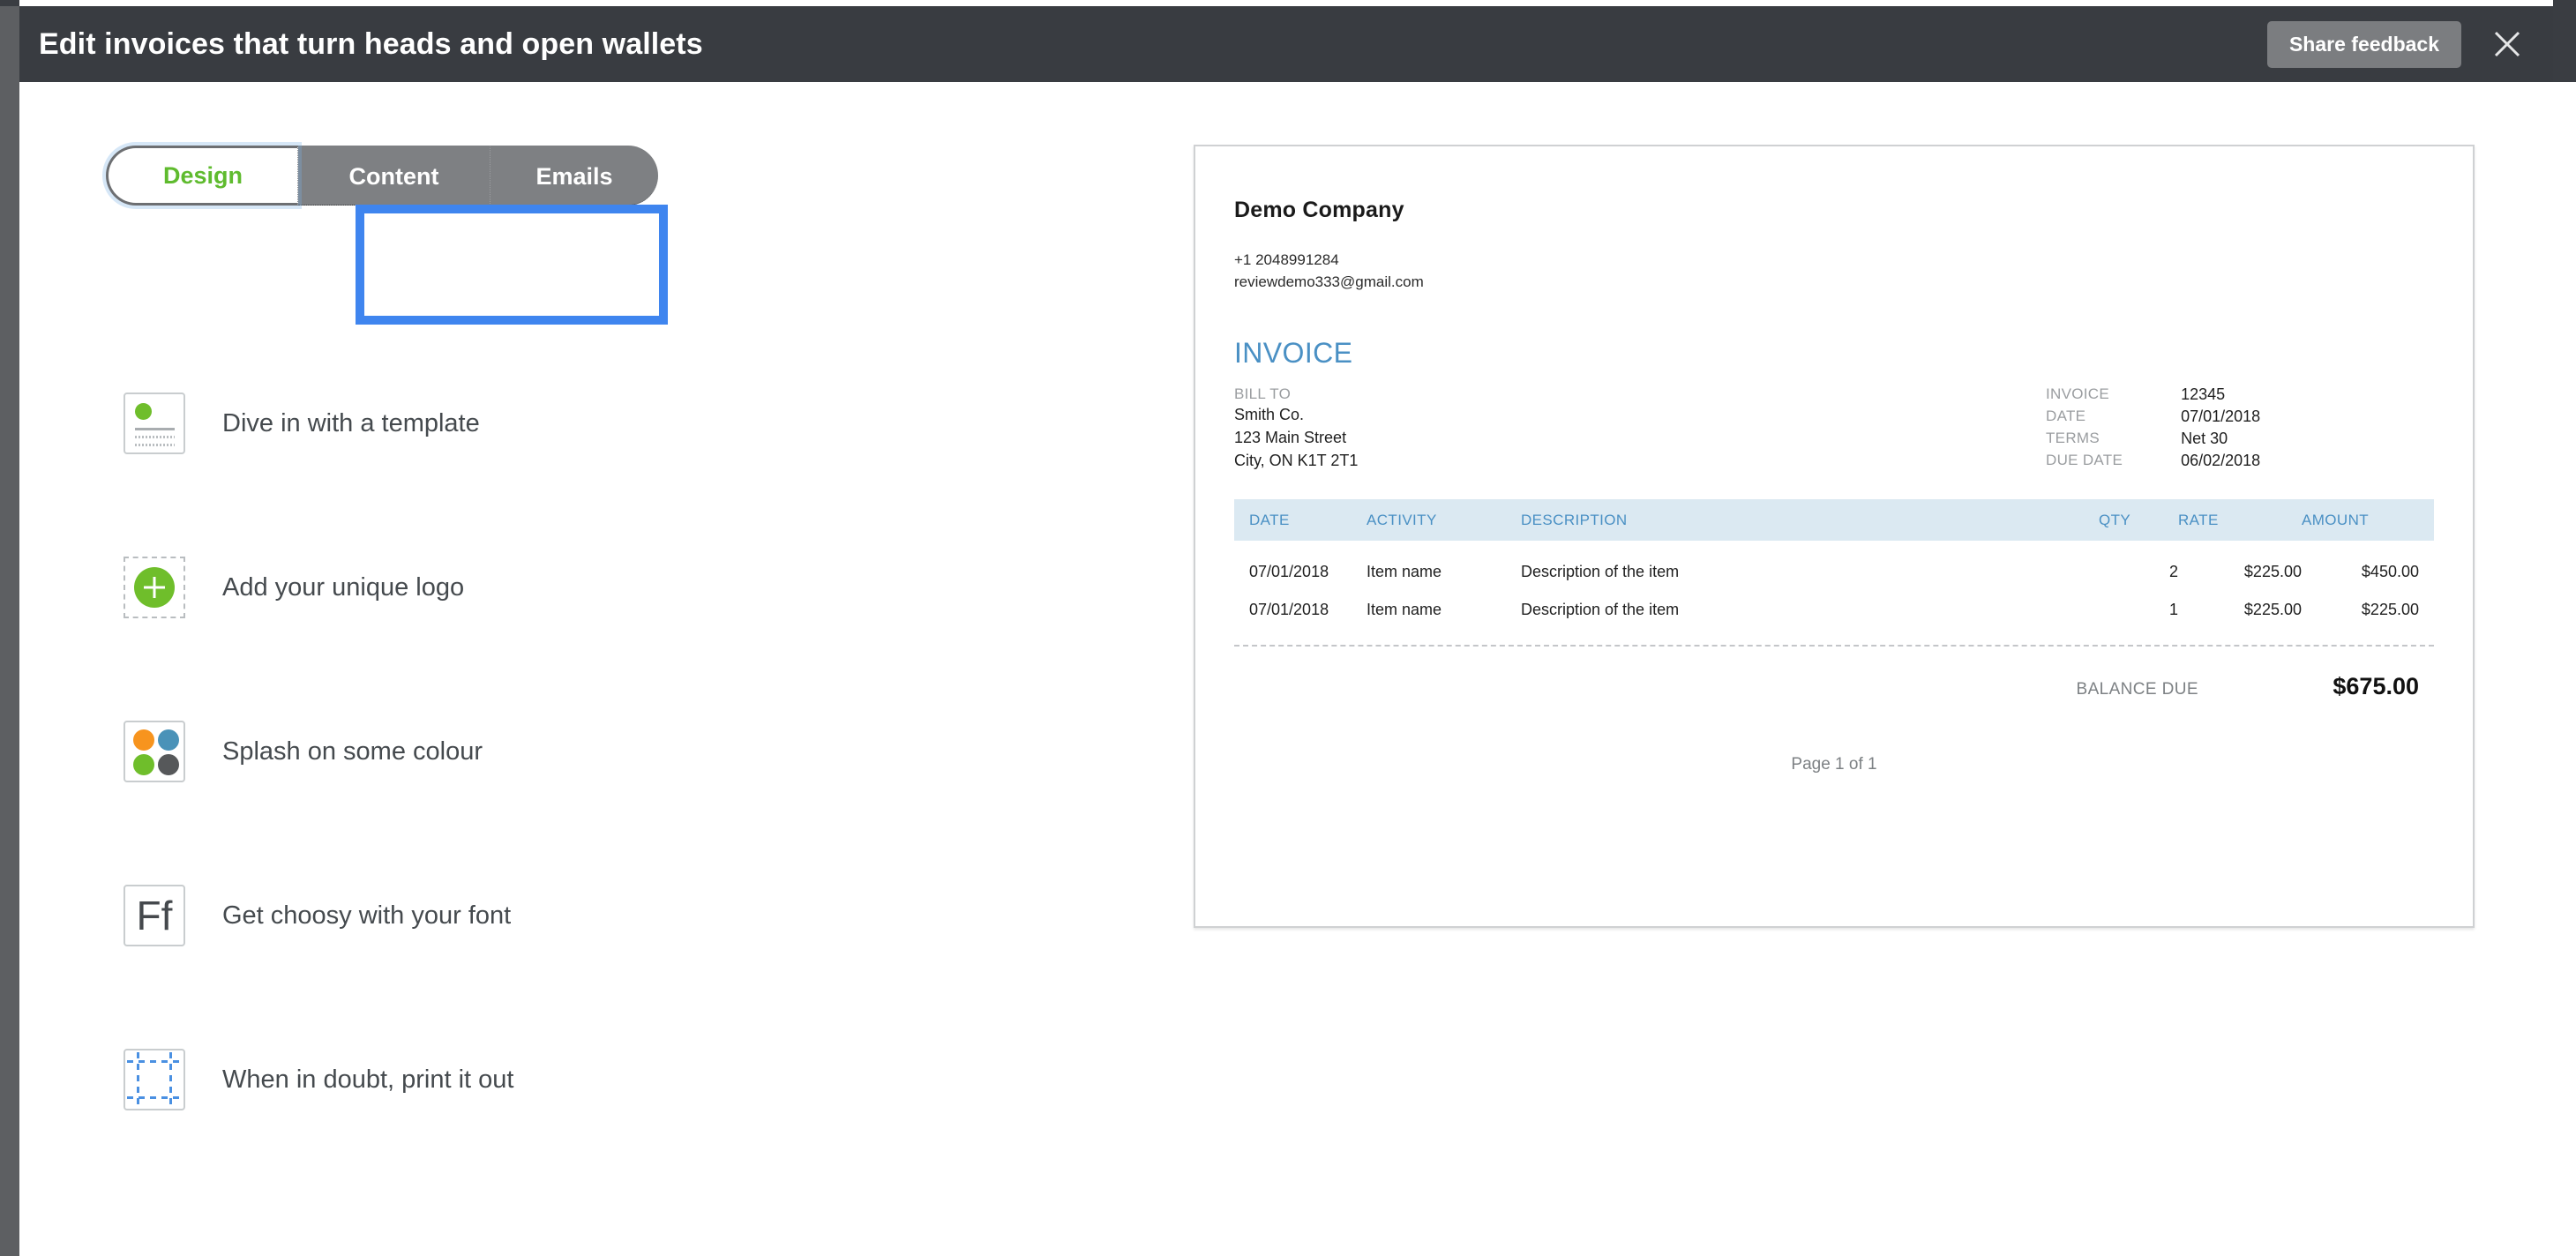  Describe the element at coordinates (344, 587) in the screenshot. I see `option-label-logo: Add your unique logo` at that location.